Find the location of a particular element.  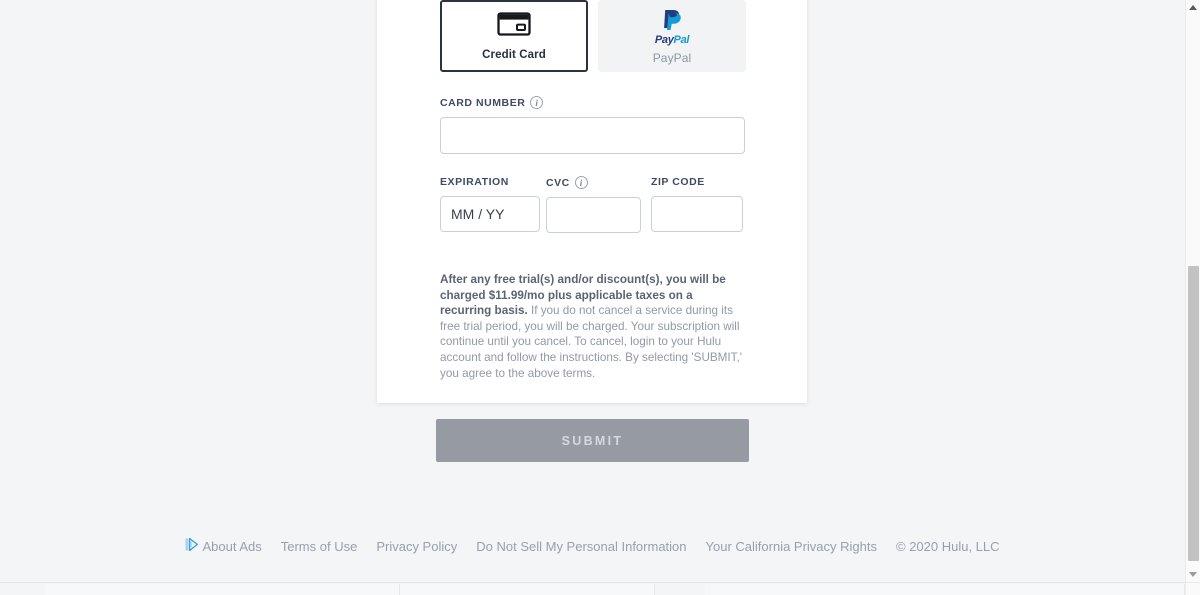

expiration-cvc-zip-row: EXPIRATION CVC i ZIP CODE is located at coordinates (600, 204).